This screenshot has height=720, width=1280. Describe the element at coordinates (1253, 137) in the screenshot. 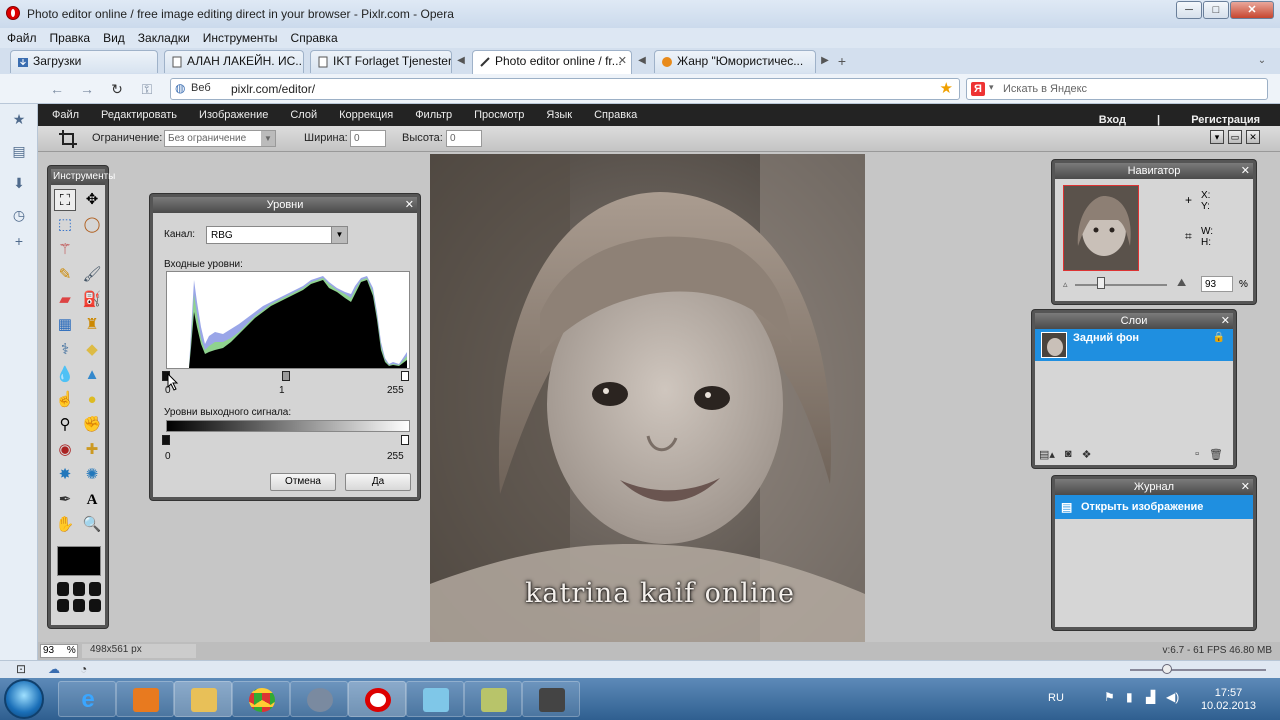

I see `workspace-close-icon: ✕` at that location.